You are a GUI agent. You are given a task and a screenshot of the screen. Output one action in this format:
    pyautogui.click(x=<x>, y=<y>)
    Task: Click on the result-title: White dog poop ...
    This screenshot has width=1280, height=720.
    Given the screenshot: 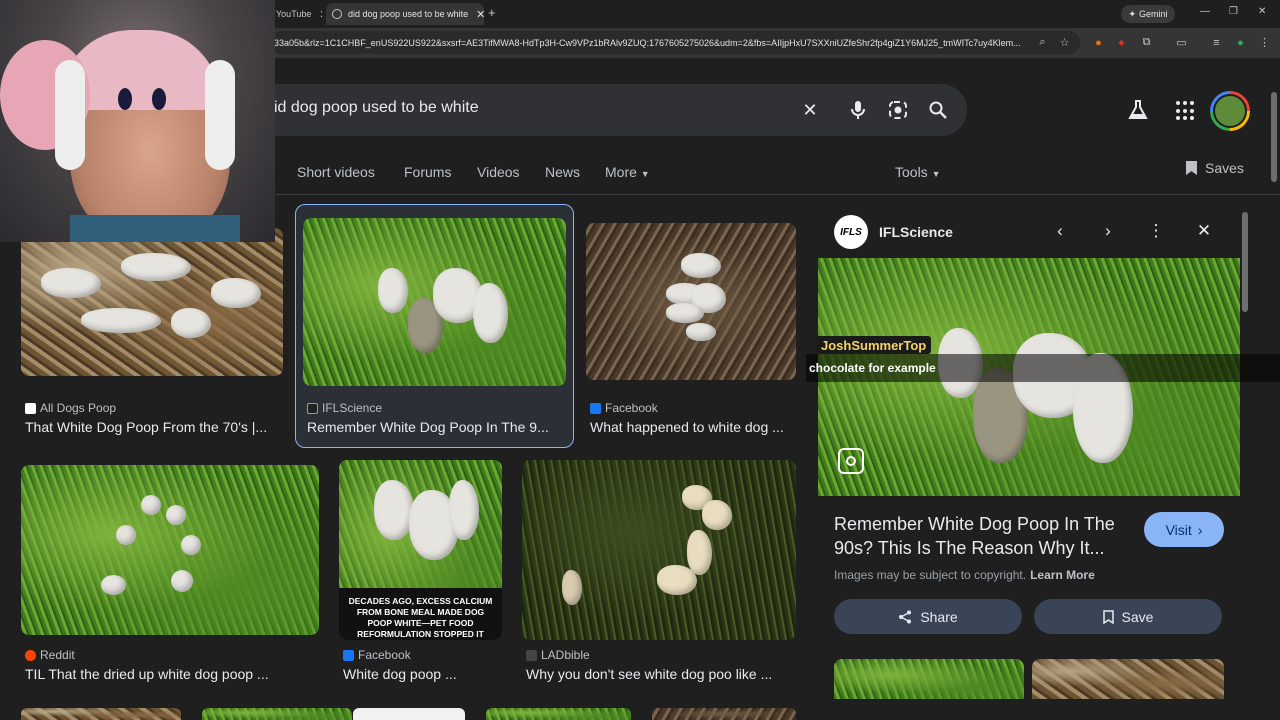 What is the action you would take?
    pyautogui.click(x=422, y=674)
    